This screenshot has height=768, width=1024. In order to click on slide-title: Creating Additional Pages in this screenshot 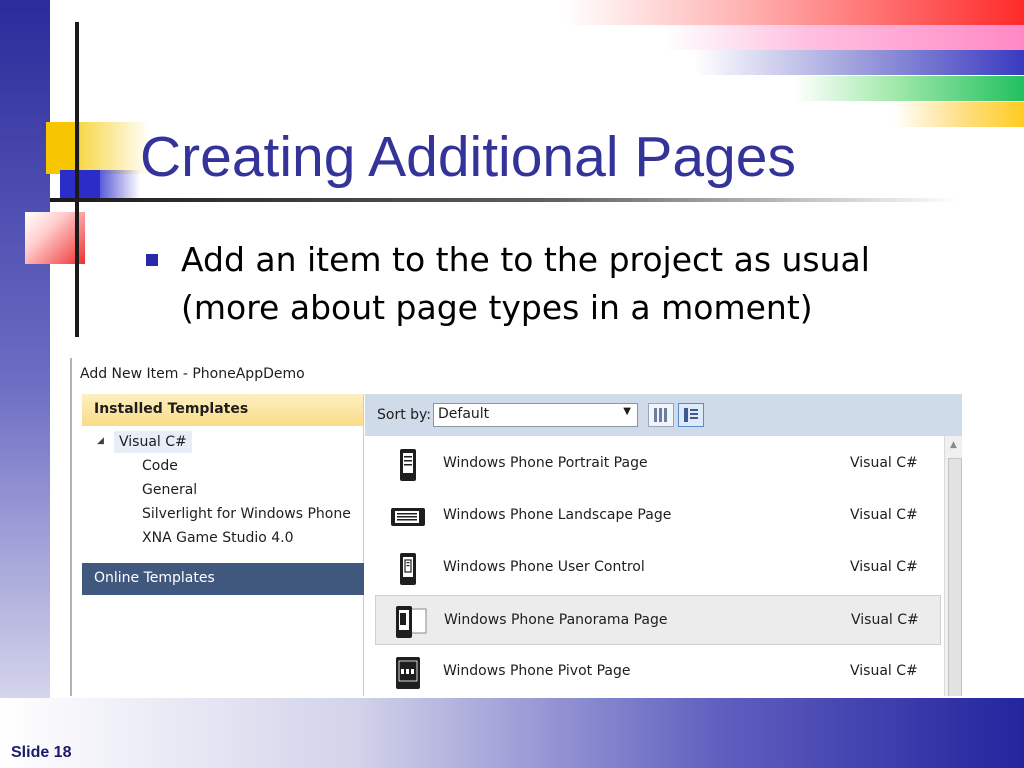, I will do `click(468, 157)`.